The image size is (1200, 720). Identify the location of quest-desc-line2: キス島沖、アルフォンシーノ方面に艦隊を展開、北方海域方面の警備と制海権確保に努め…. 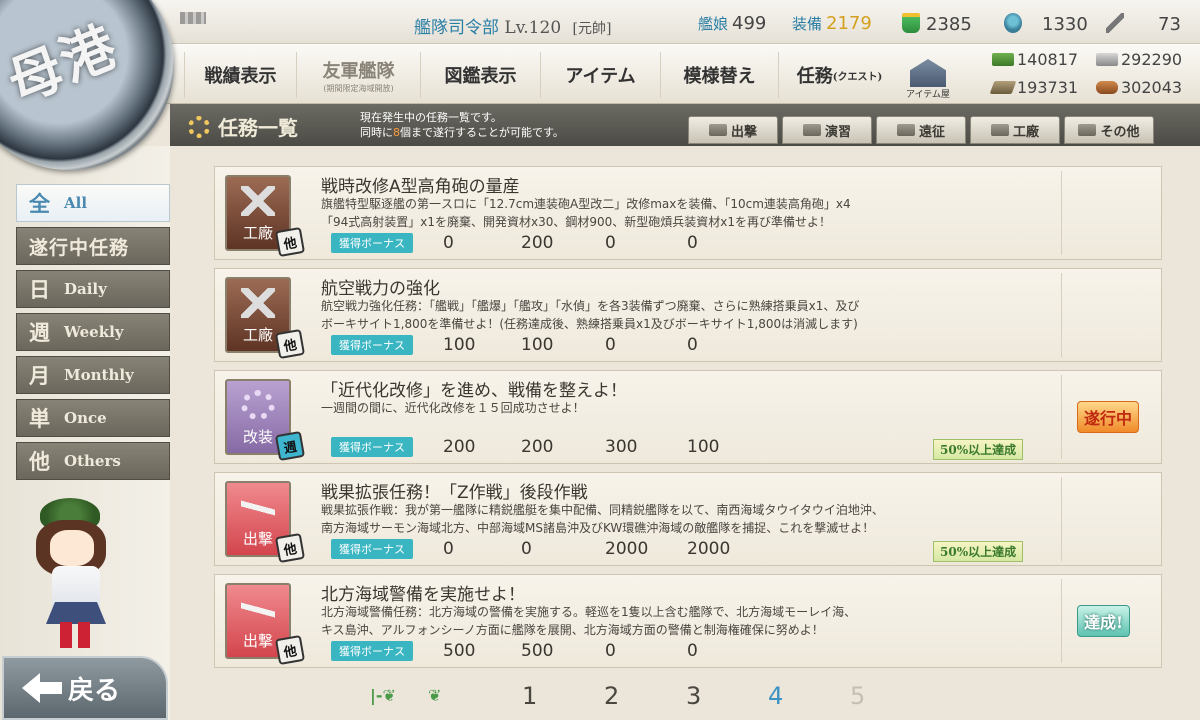
(572, 630).